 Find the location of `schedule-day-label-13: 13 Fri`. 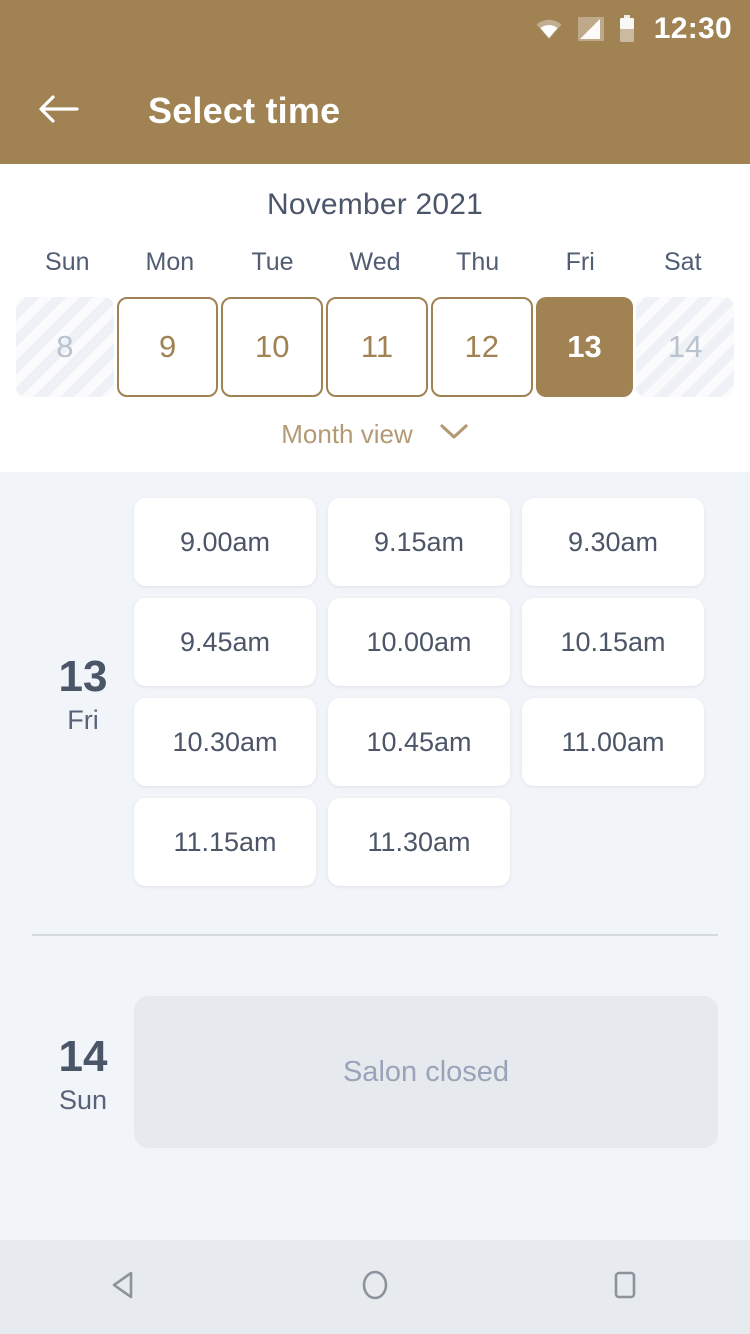

schedule-day-label-13: 13 Fri is located at coordinates (83, 692).